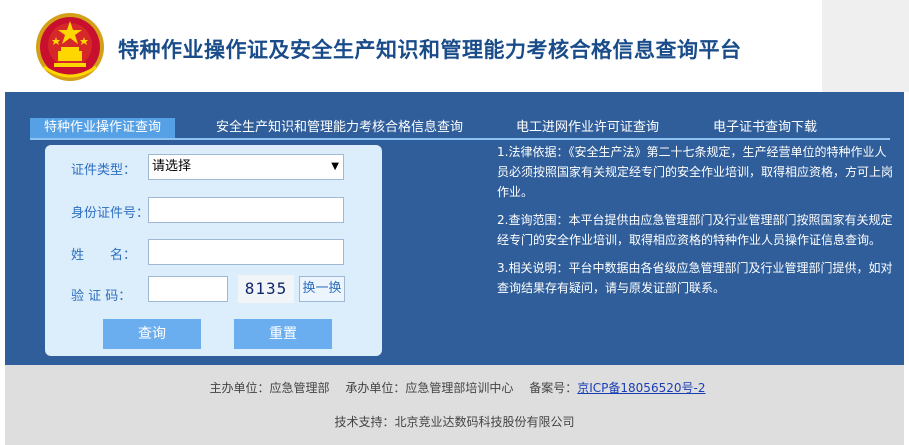 The width and height of the screenshot is (909, 445). I want to click on national-emblem-icon, so click(70, 47).